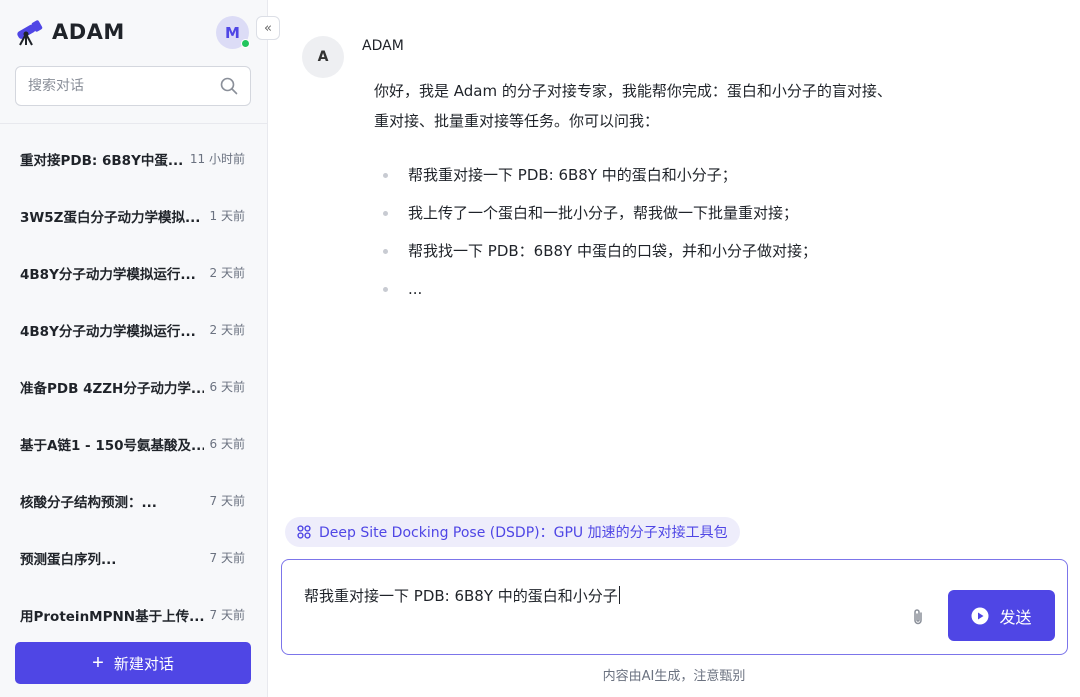 The height and width of the screenshot is (697, 1080). I want to click on message-intro-line-1: 你好，我是 Adam 的分子对接专家，我能帮你完成：蛋白和小分子的盲对接、, so click(633, 91).